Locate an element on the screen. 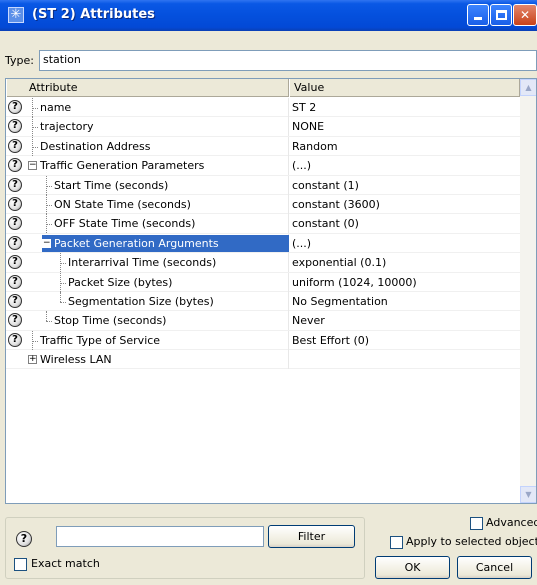 This screenshot has height=585, width=537. table-row: ? trajectory NONE is located at coordinates (263, 127).